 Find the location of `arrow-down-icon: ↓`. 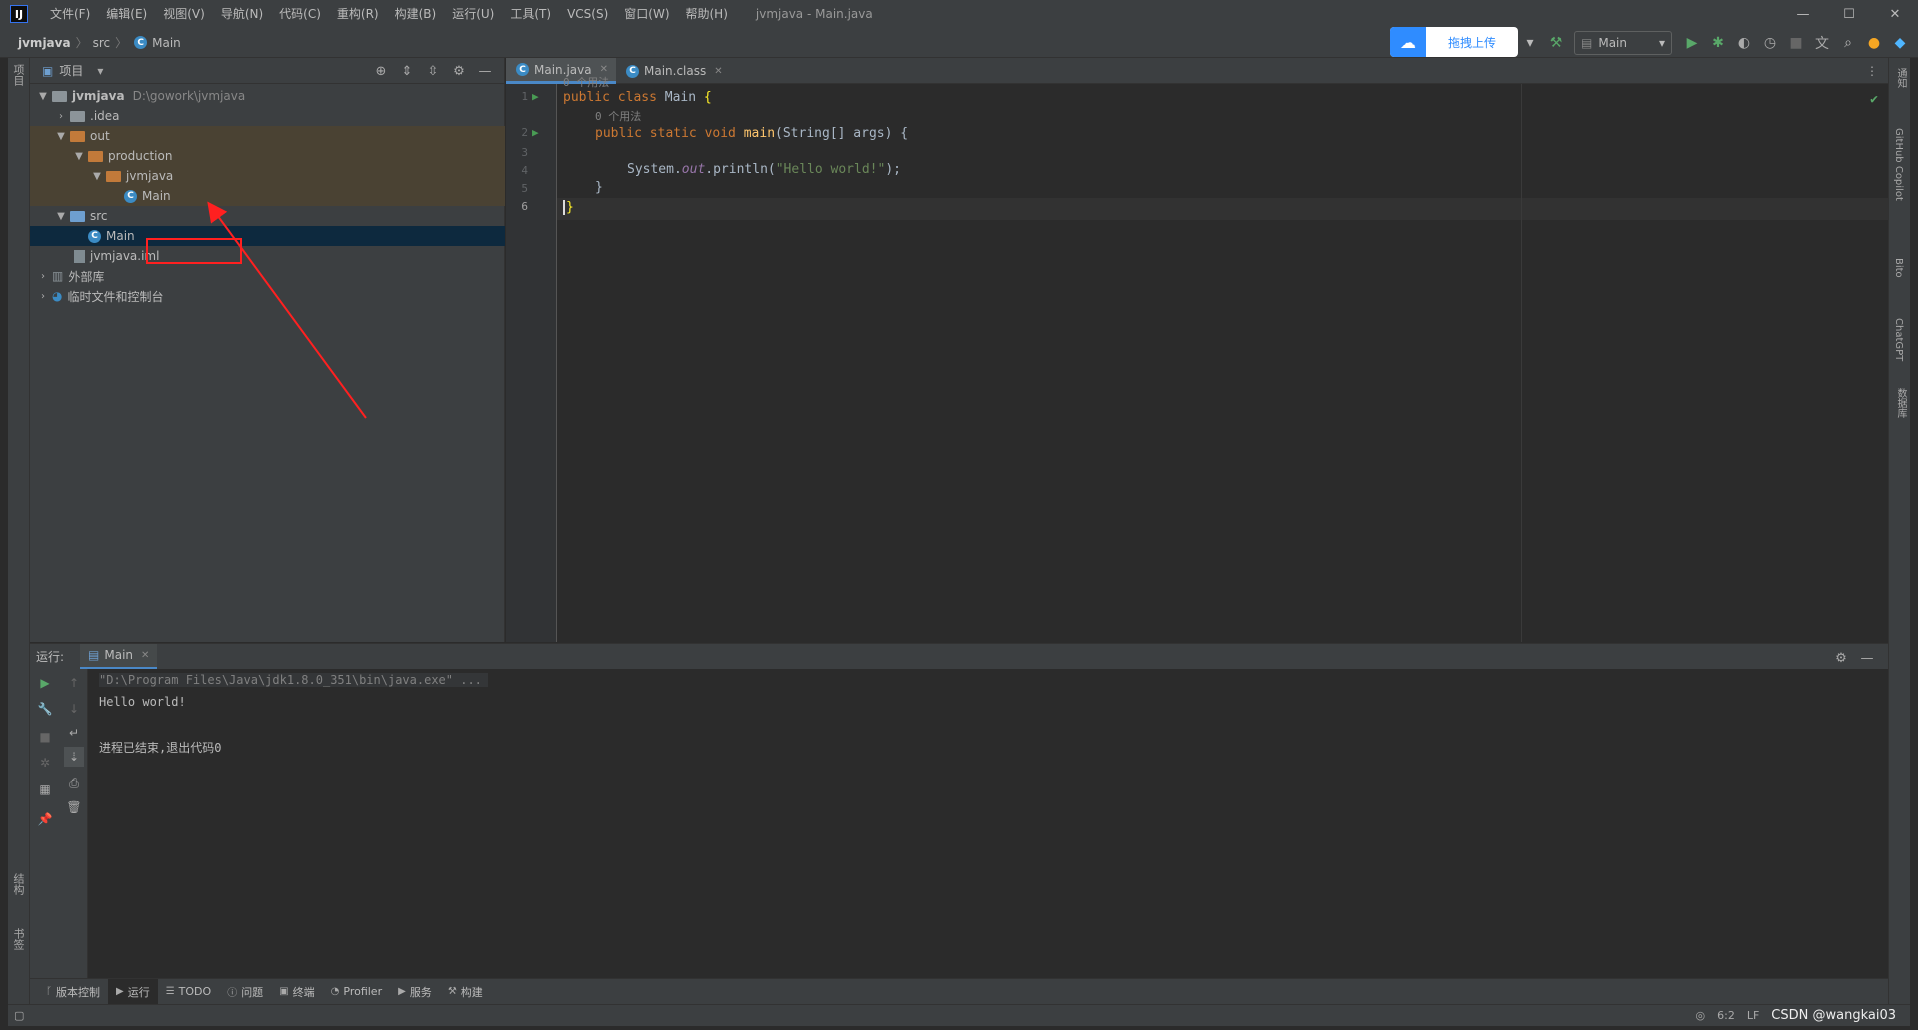

arrow-down-icon: ↓ is located at coordinates (74, 709).